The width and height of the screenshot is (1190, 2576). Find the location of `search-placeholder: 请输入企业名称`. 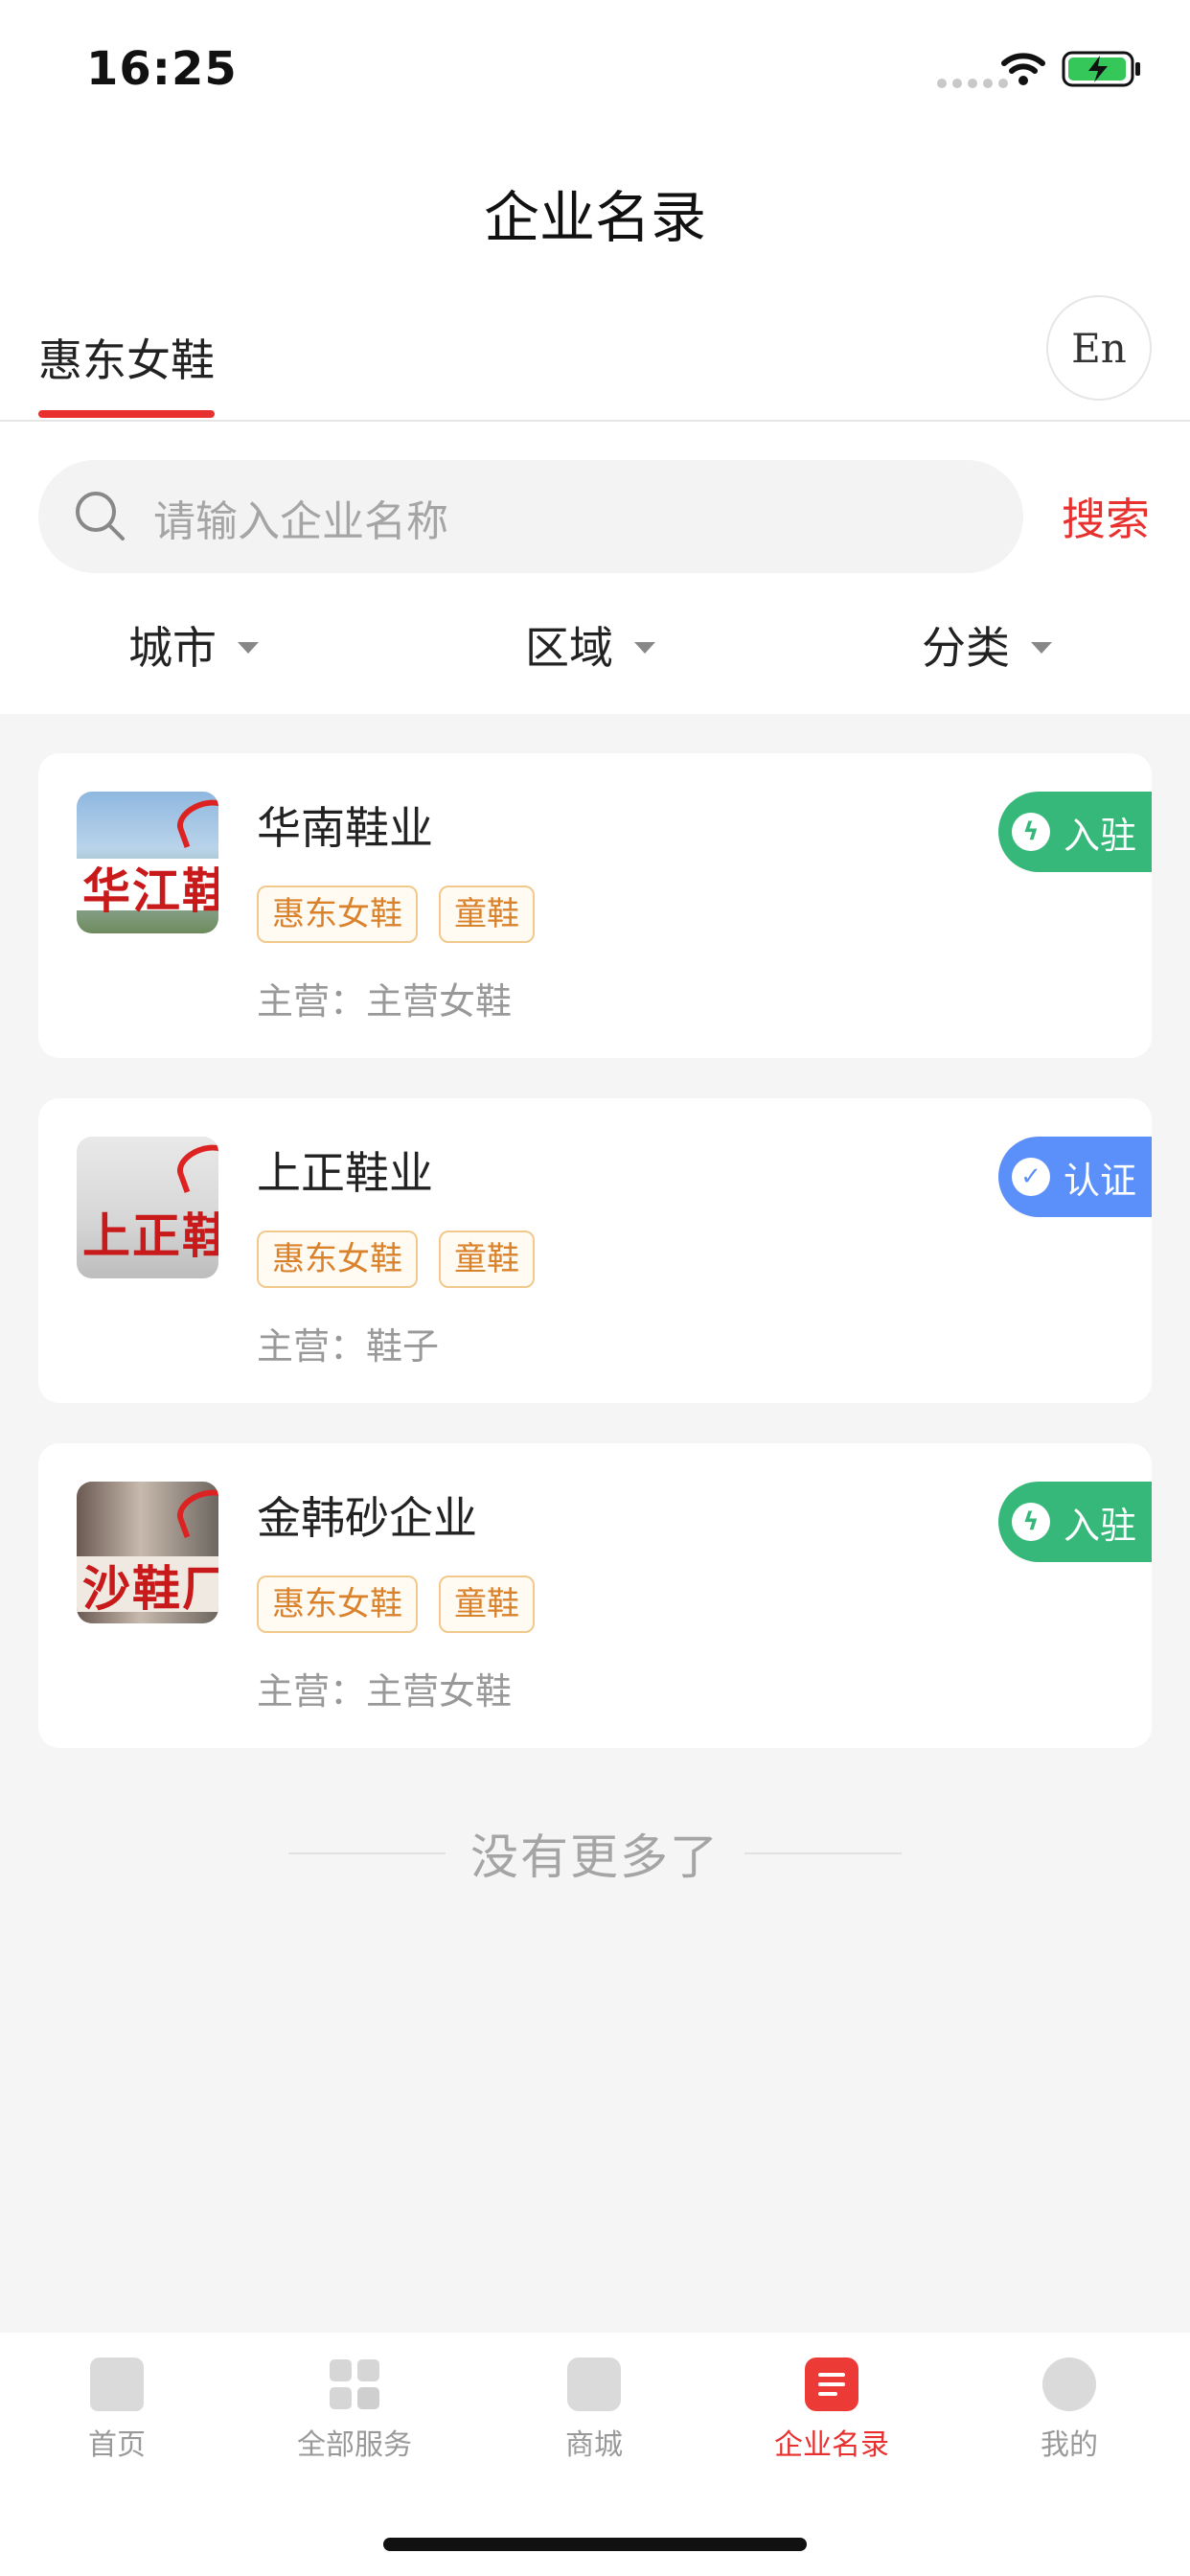

search-placeholder: 请输入企业名称 is located at coordinates (301, 521).